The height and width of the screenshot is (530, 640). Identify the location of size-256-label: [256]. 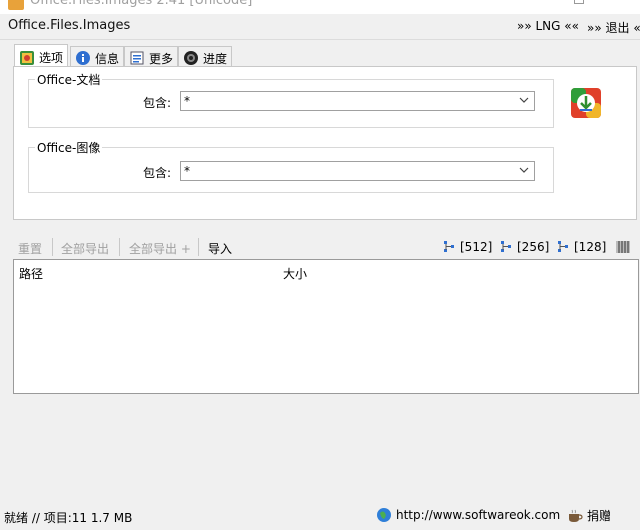
(533, 247).